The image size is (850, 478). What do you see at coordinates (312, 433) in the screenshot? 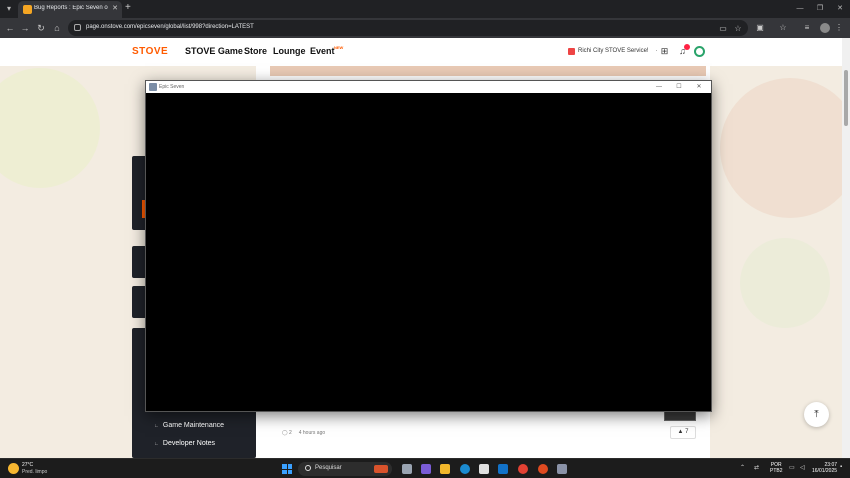
I see `post-time: 4 hours ago` at bounding box center [312, 433].